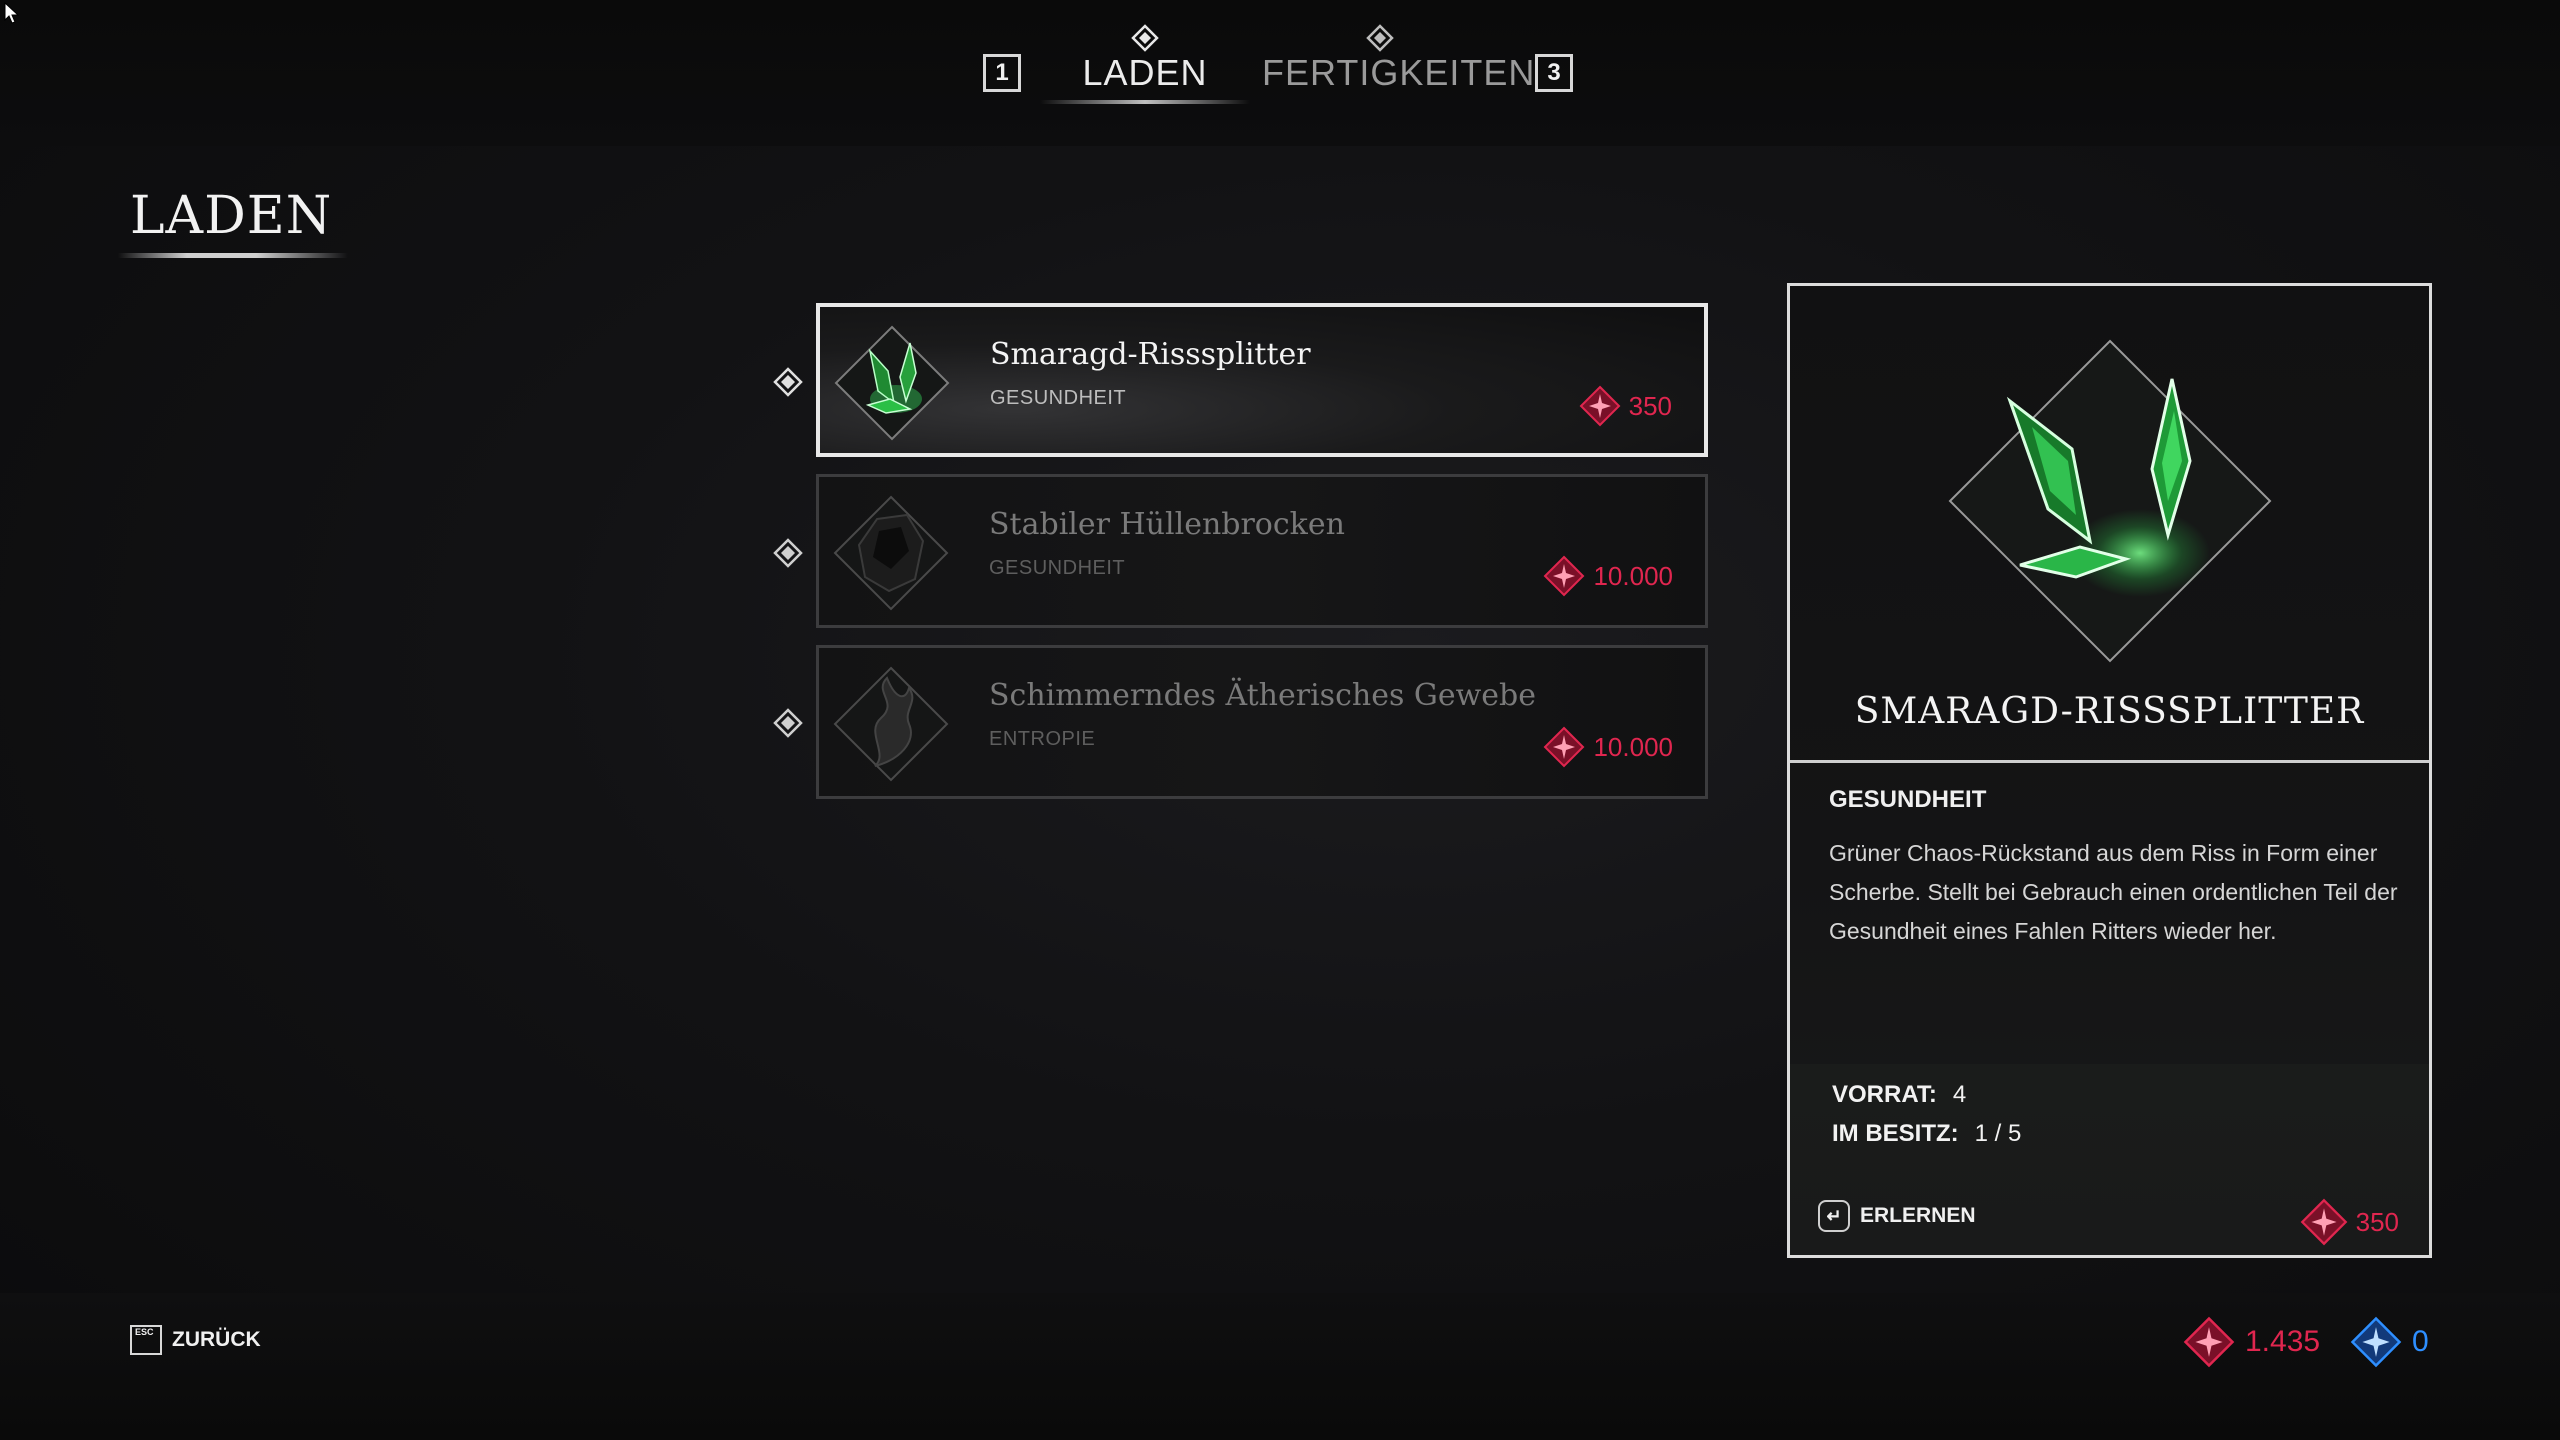 Image resolution: width=2560 pixels, height=1440 pixels. I want to click on enter-key-icon: ↵, so click(1834, 1216).